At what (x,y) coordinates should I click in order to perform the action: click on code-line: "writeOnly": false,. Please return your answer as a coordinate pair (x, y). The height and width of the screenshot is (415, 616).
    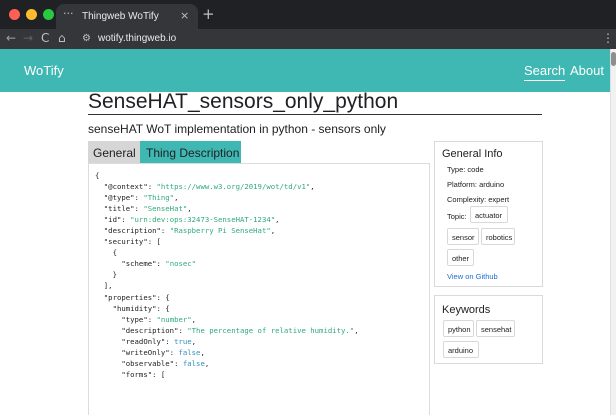
    Looking at the image, I should click on (227, 352).